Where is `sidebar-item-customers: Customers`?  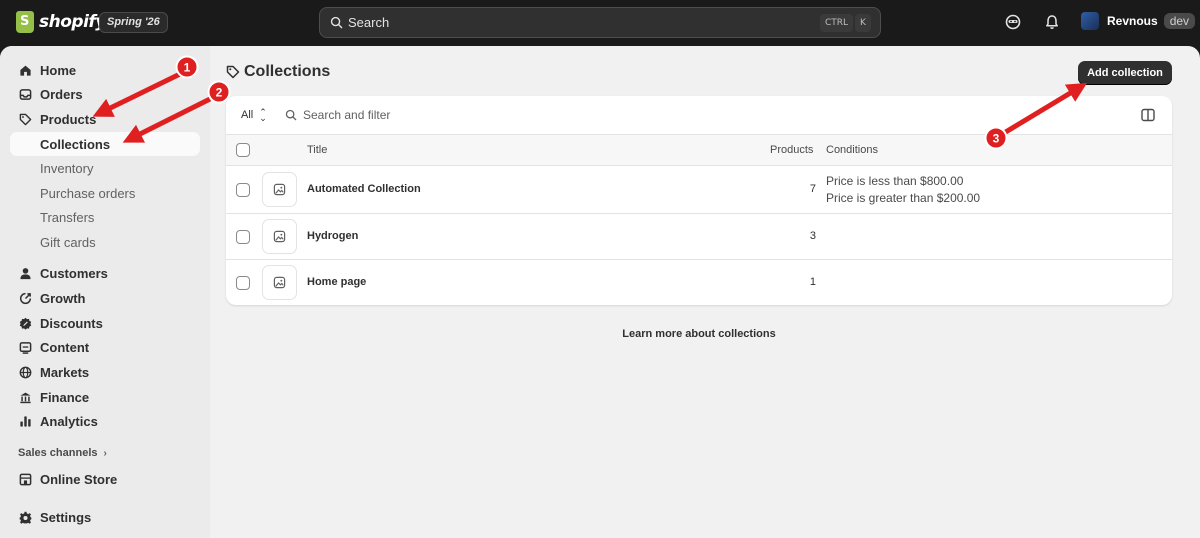
sidebar-item-customers: Customers is located at coordinates (105, 273).